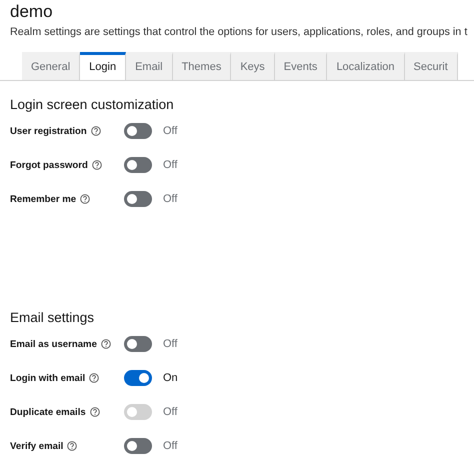 The image size is (474, 473). I want to click on realm-title: demo, so click(31, 12).